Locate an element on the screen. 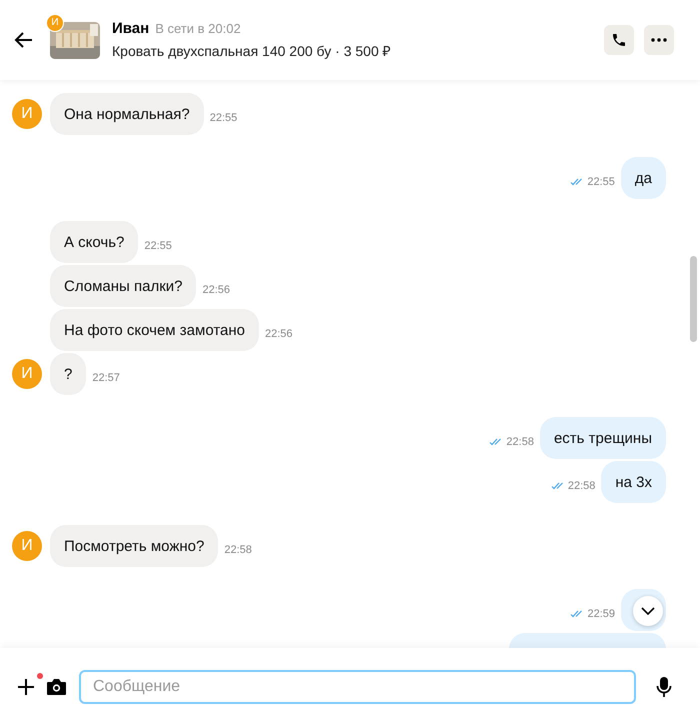 The width and height of the screenshot is (700, 725). message-bubble: Сломаны палки? is located at coordinates (123, 286).